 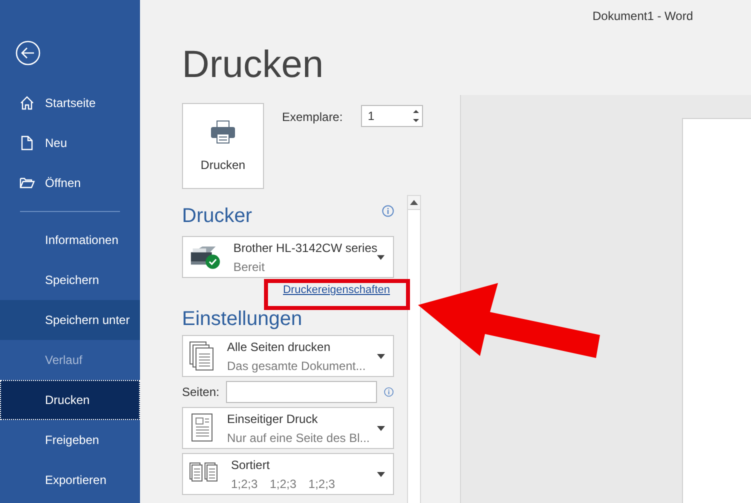 What do you see at coordinates (312, 118) in the screenshot?
I see `copies-label: Exemplare:` at bounding box center [312, 118].